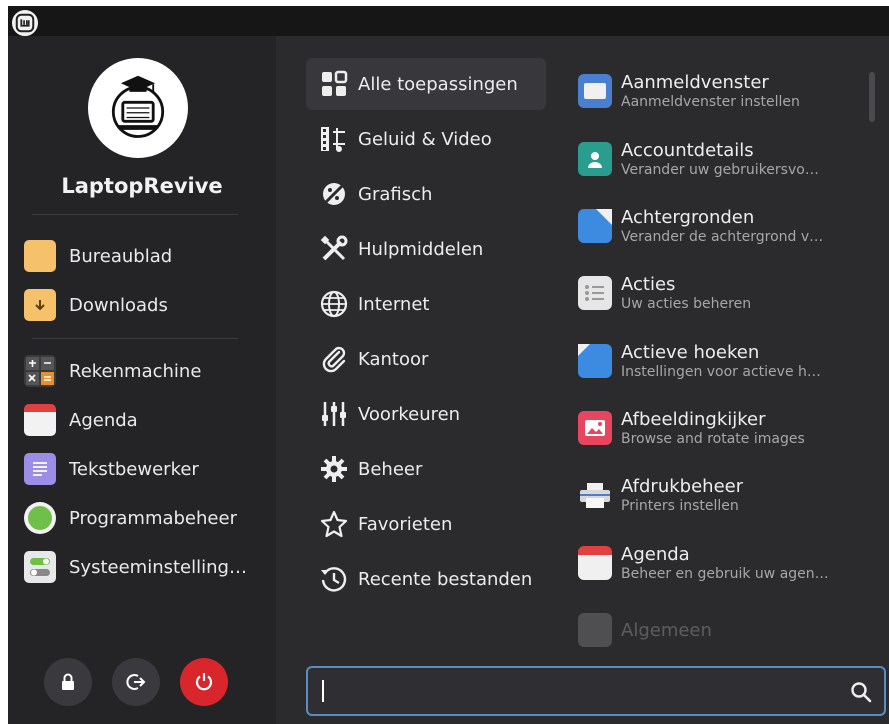  I want to click on printer-icon, so click(595, 495).